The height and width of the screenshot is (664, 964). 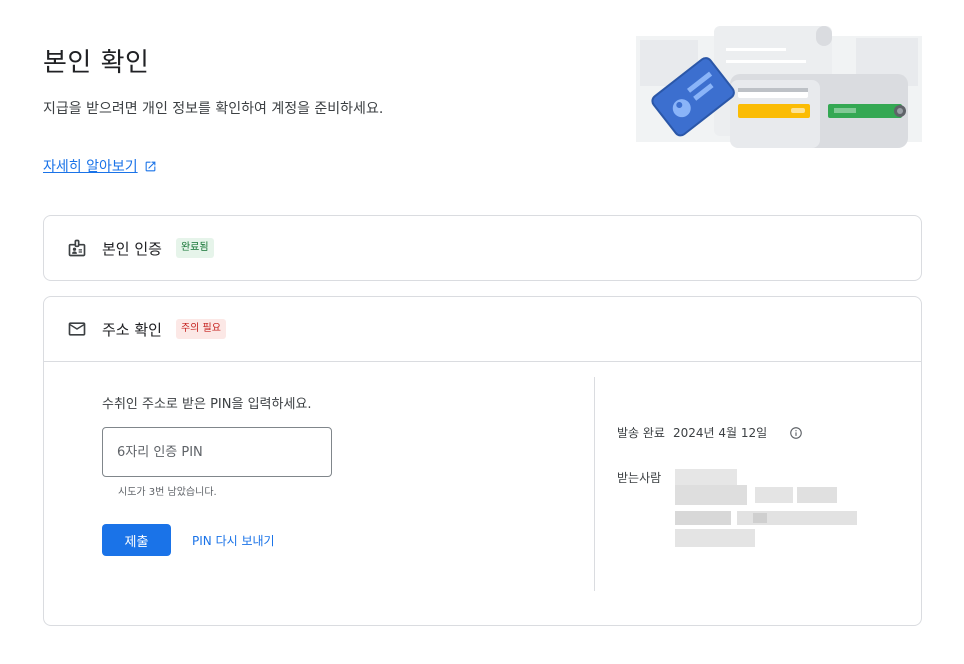 I want to click on id-badge-icon, so click(x=77, y=248).